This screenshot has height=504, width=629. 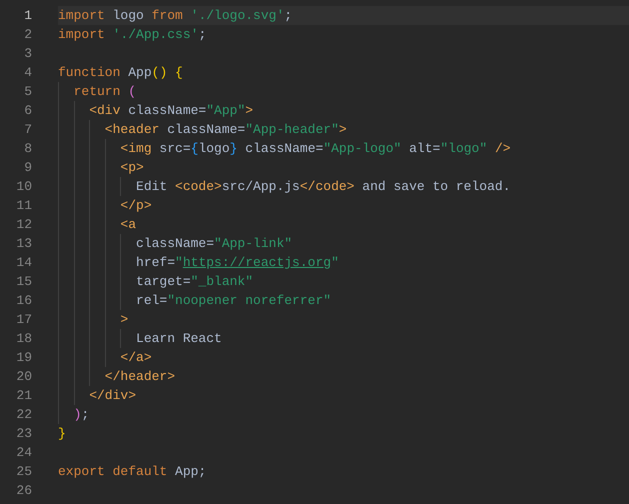 What do you see at coordinates (23, 472) in the screenshot?
I see `line-number: 25` at bounding box center [23, 472].